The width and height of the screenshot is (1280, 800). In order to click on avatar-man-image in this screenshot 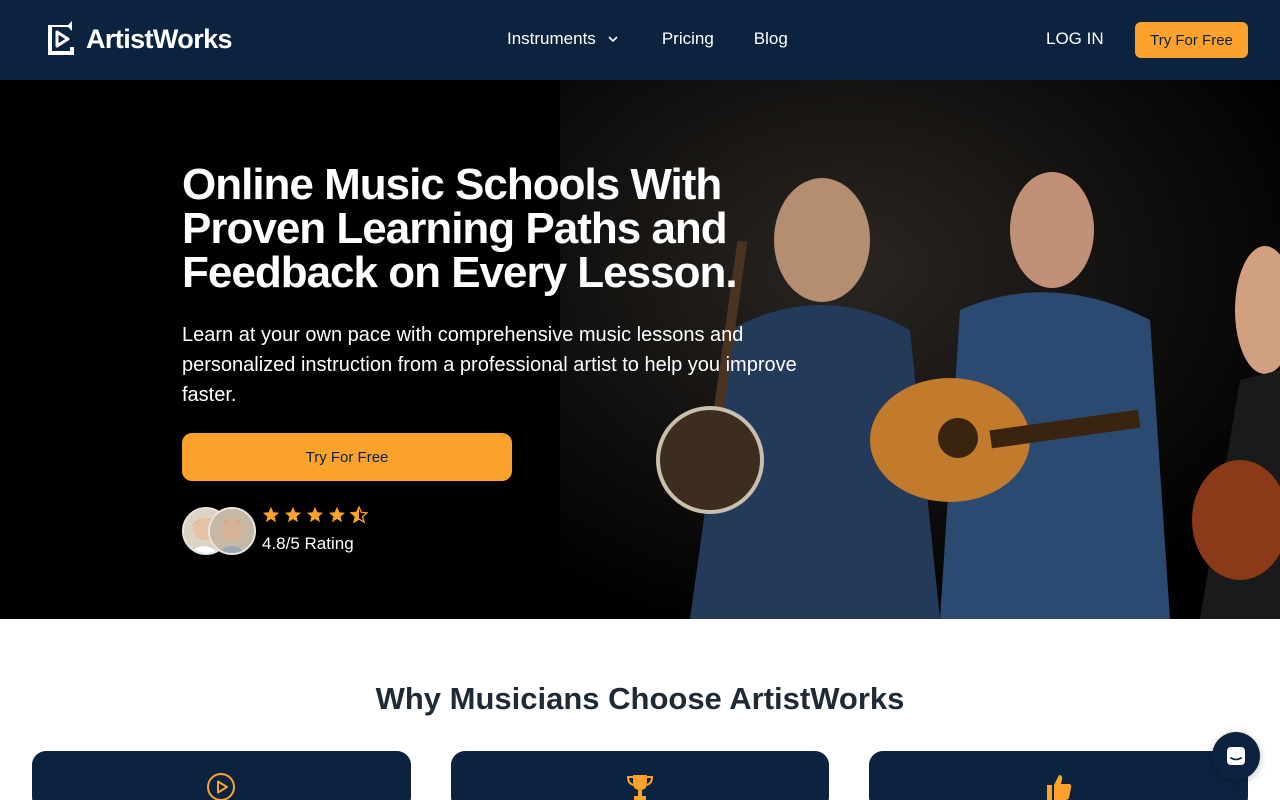, I will do `click(232, 531)`.